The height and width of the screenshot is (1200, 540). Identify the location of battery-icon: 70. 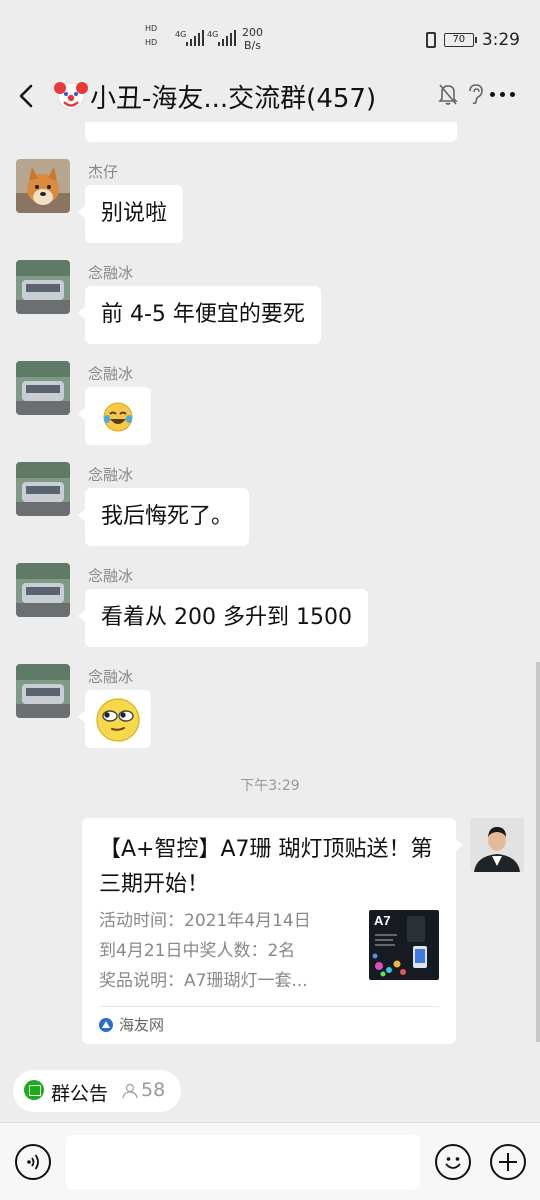
(460, 40).